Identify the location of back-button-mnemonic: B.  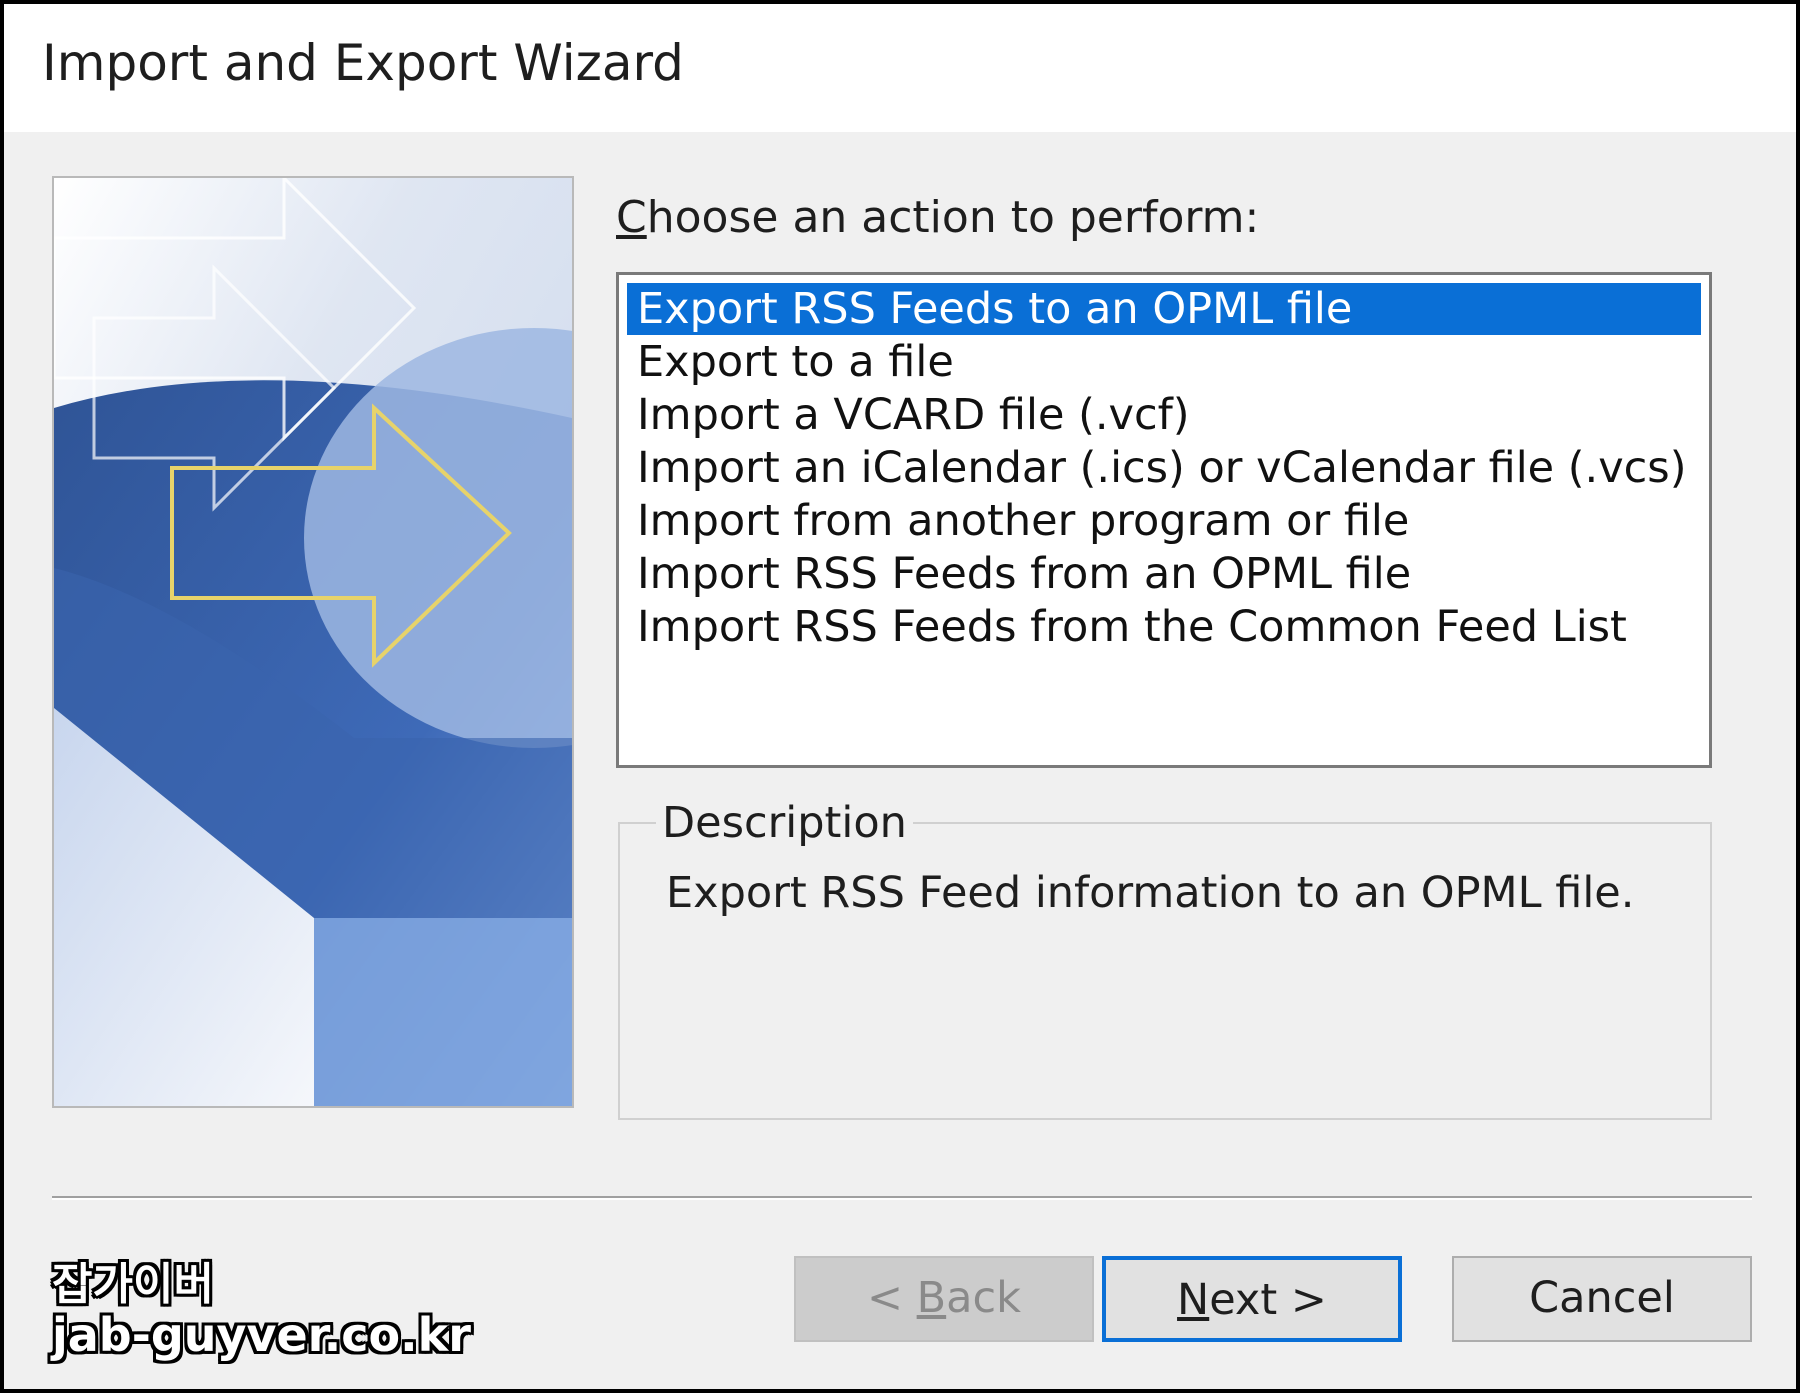
(931, 1298).